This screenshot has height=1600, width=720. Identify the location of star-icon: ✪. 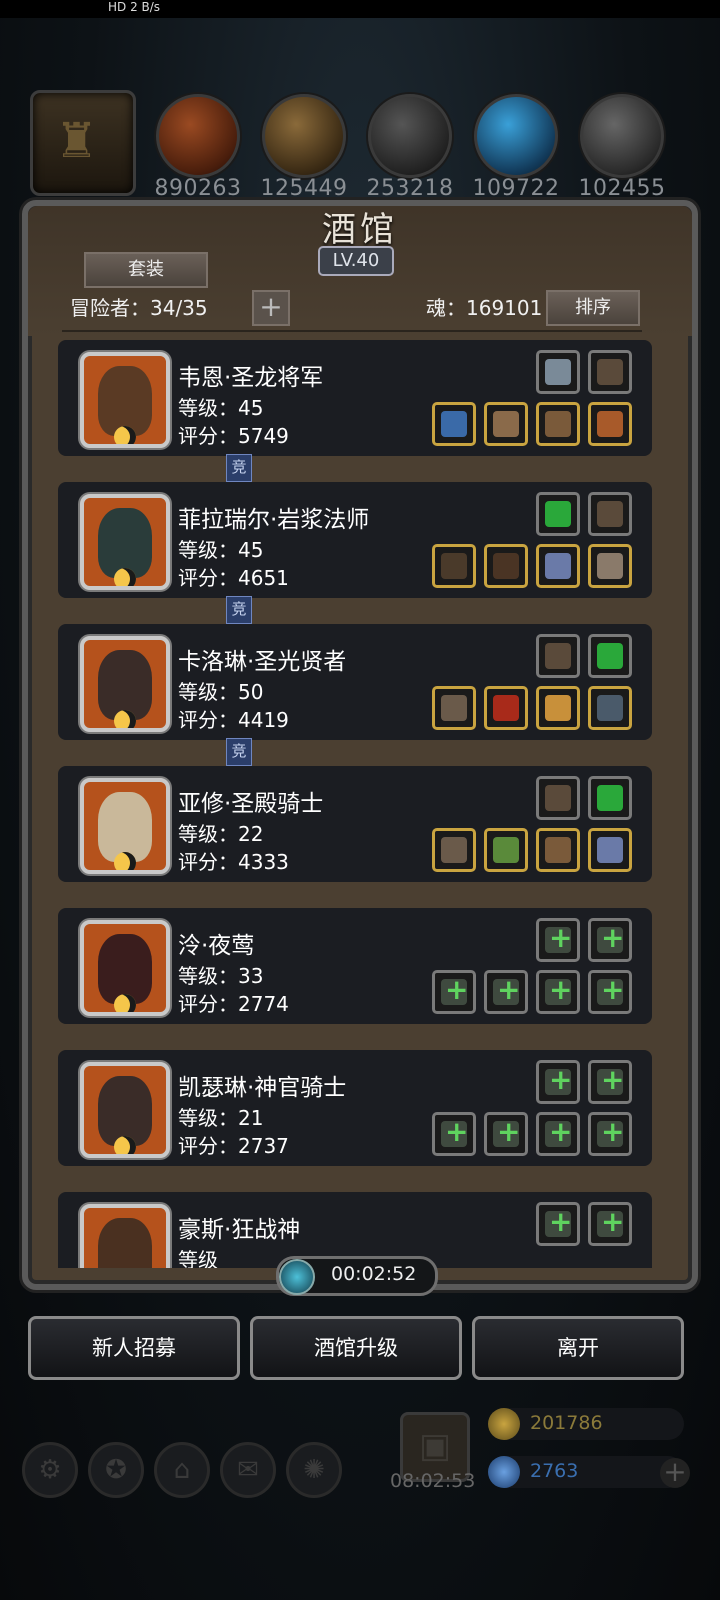
(116, 1470).